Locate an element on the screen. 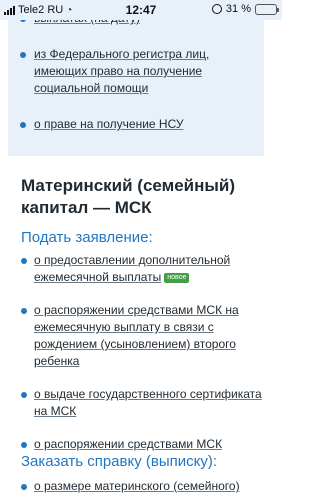 This screenshot has width=320, height=500. apply-heading: Подать заявление: is located at coordinates (87, 237).